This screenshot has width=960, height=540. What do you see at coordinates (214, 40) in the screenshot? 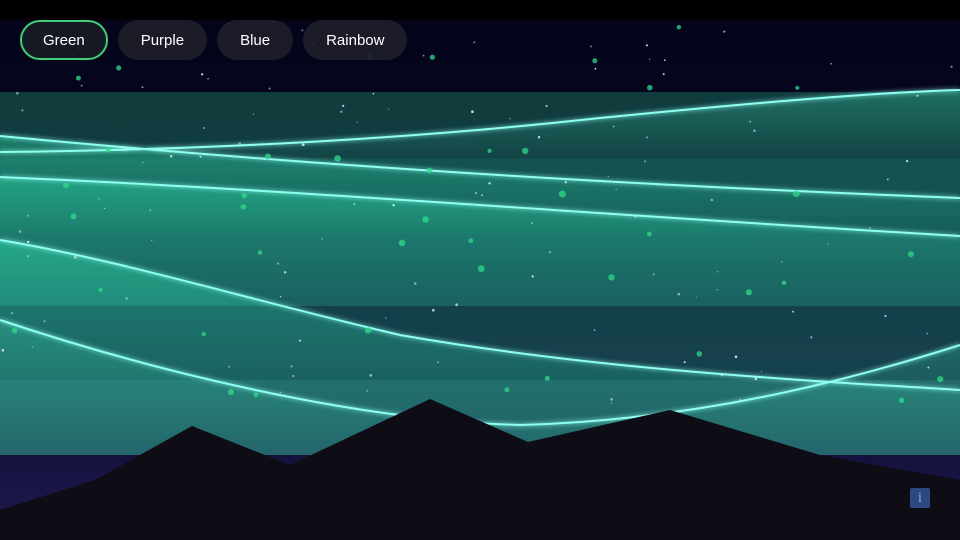
I see `color-theme-controls: Green Purple Blue Rainbow` at bounding box center [214, 40].